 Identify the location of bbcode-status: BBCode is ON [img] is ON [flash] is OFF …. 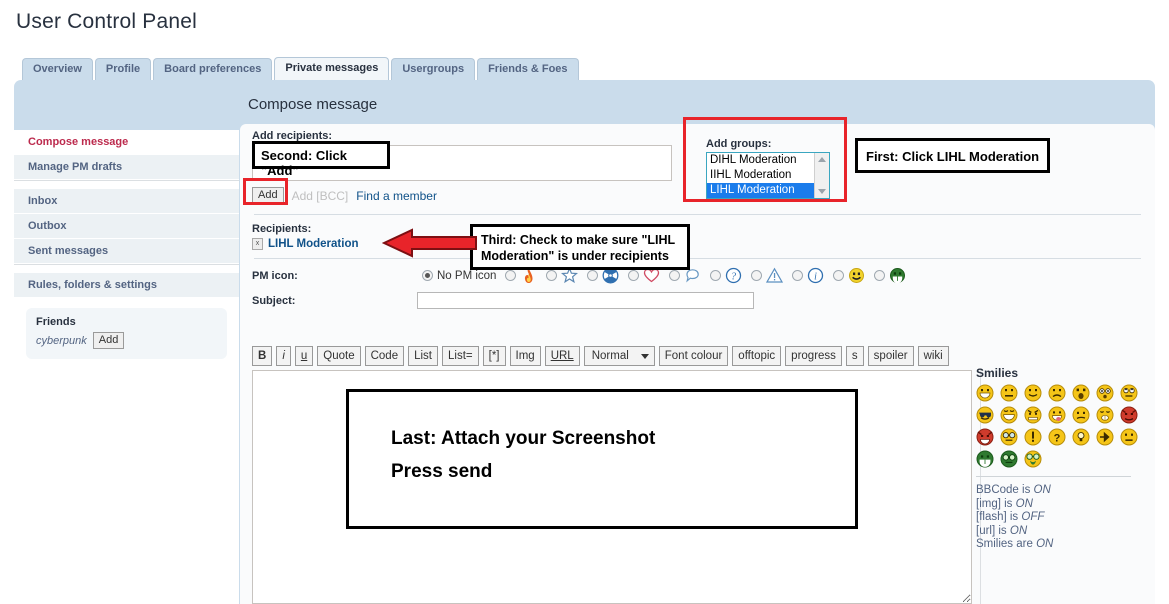
(1064, 518).